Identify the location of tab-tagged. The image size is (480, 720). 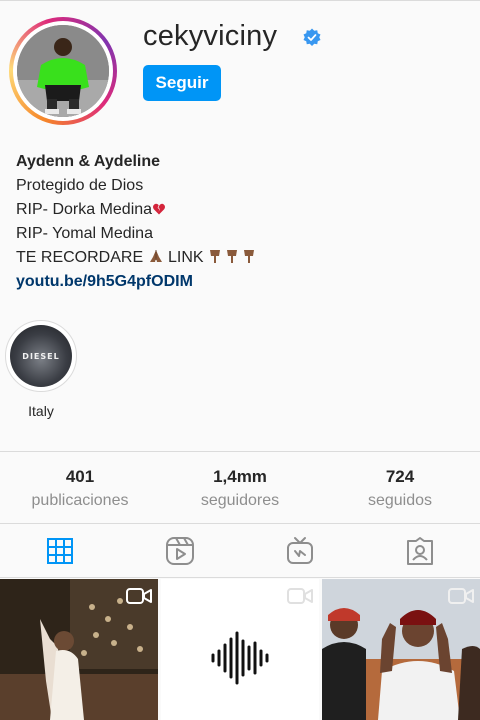
(420, 550).